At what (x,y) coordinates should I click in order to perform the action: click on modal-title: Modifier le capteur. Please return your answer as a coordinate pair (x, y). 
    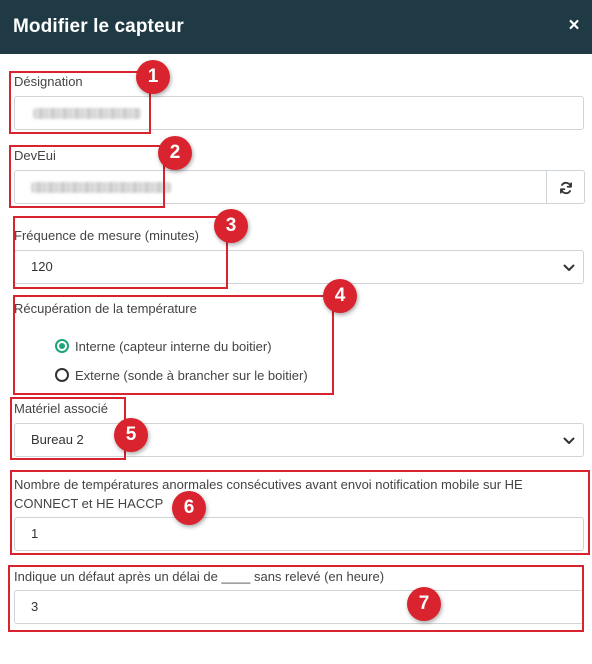
    Looking at the image, I should click on (98, 26).